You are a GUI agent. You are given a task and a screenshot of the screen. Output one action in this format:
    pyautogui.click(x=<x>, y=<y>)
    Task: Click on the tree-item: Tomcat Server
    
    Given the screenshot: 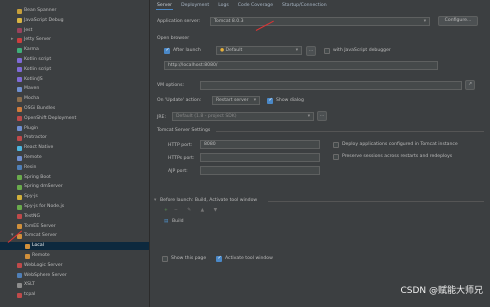 What is the action you would take?
    pyautogui.click(x=74, y=236)
    